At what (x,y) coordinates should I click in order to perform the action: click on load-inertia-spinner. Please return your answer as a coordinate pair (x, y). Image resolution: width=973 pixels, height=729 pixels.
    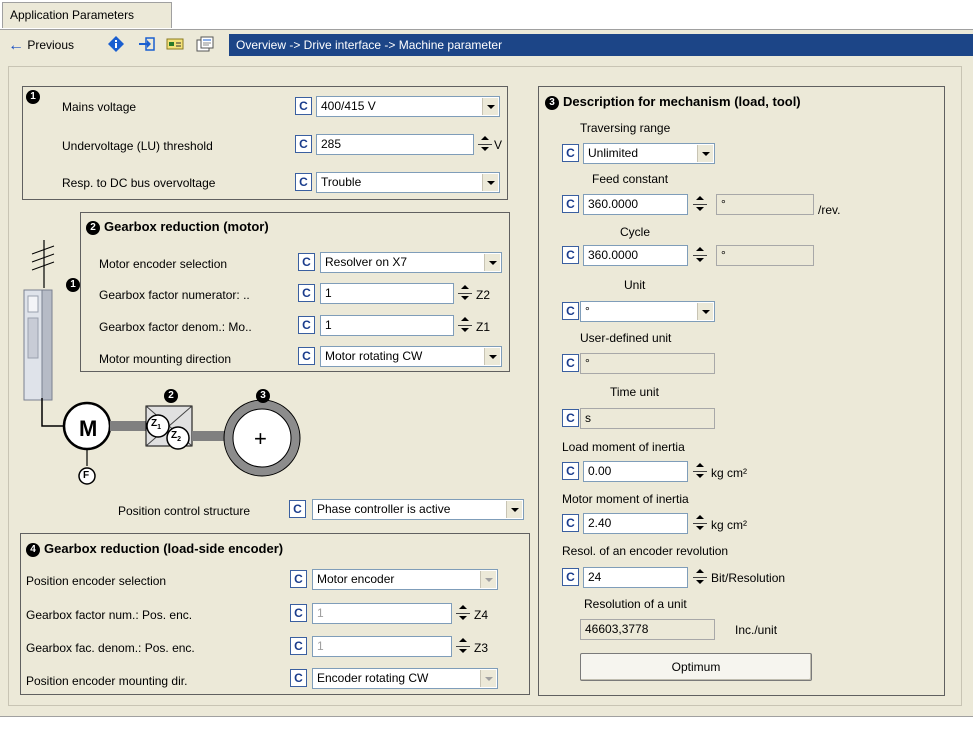
    Looking at the image, I should click on (700, 471).